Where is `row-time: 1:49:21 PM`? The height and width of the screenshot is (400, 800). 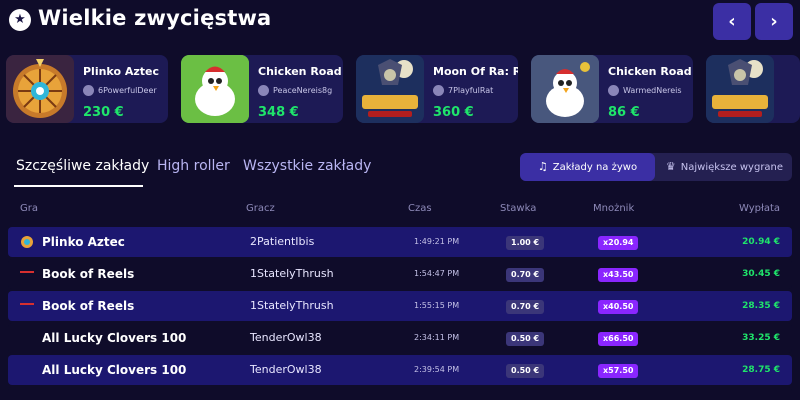 row-time: 1:49:21 PM is located at coordinates (437, 241).